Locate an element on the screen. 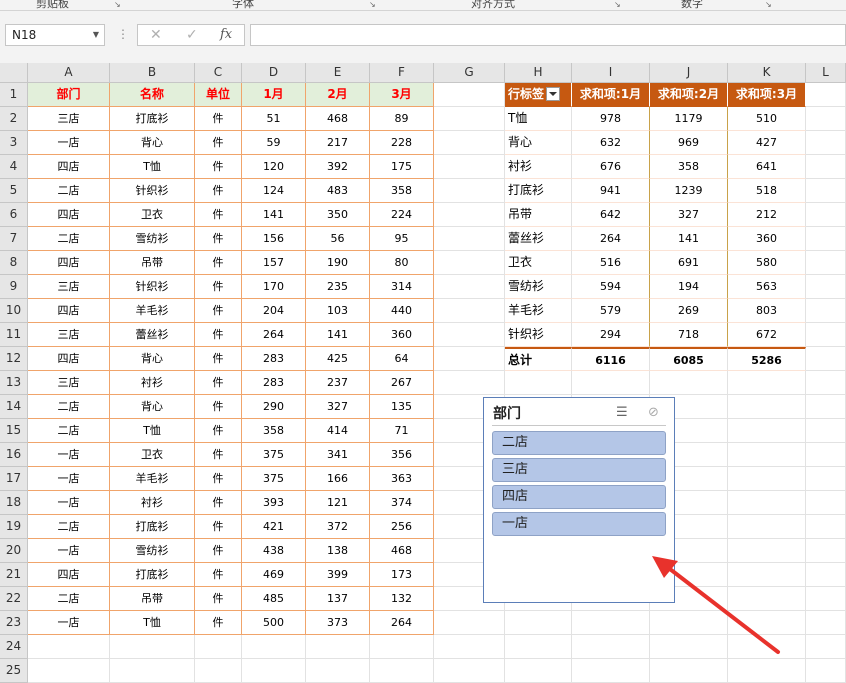 Image resolution: width=846 pixels, height=683 pixels. source-data-cell: 89 is located at coordinates (402, 119).